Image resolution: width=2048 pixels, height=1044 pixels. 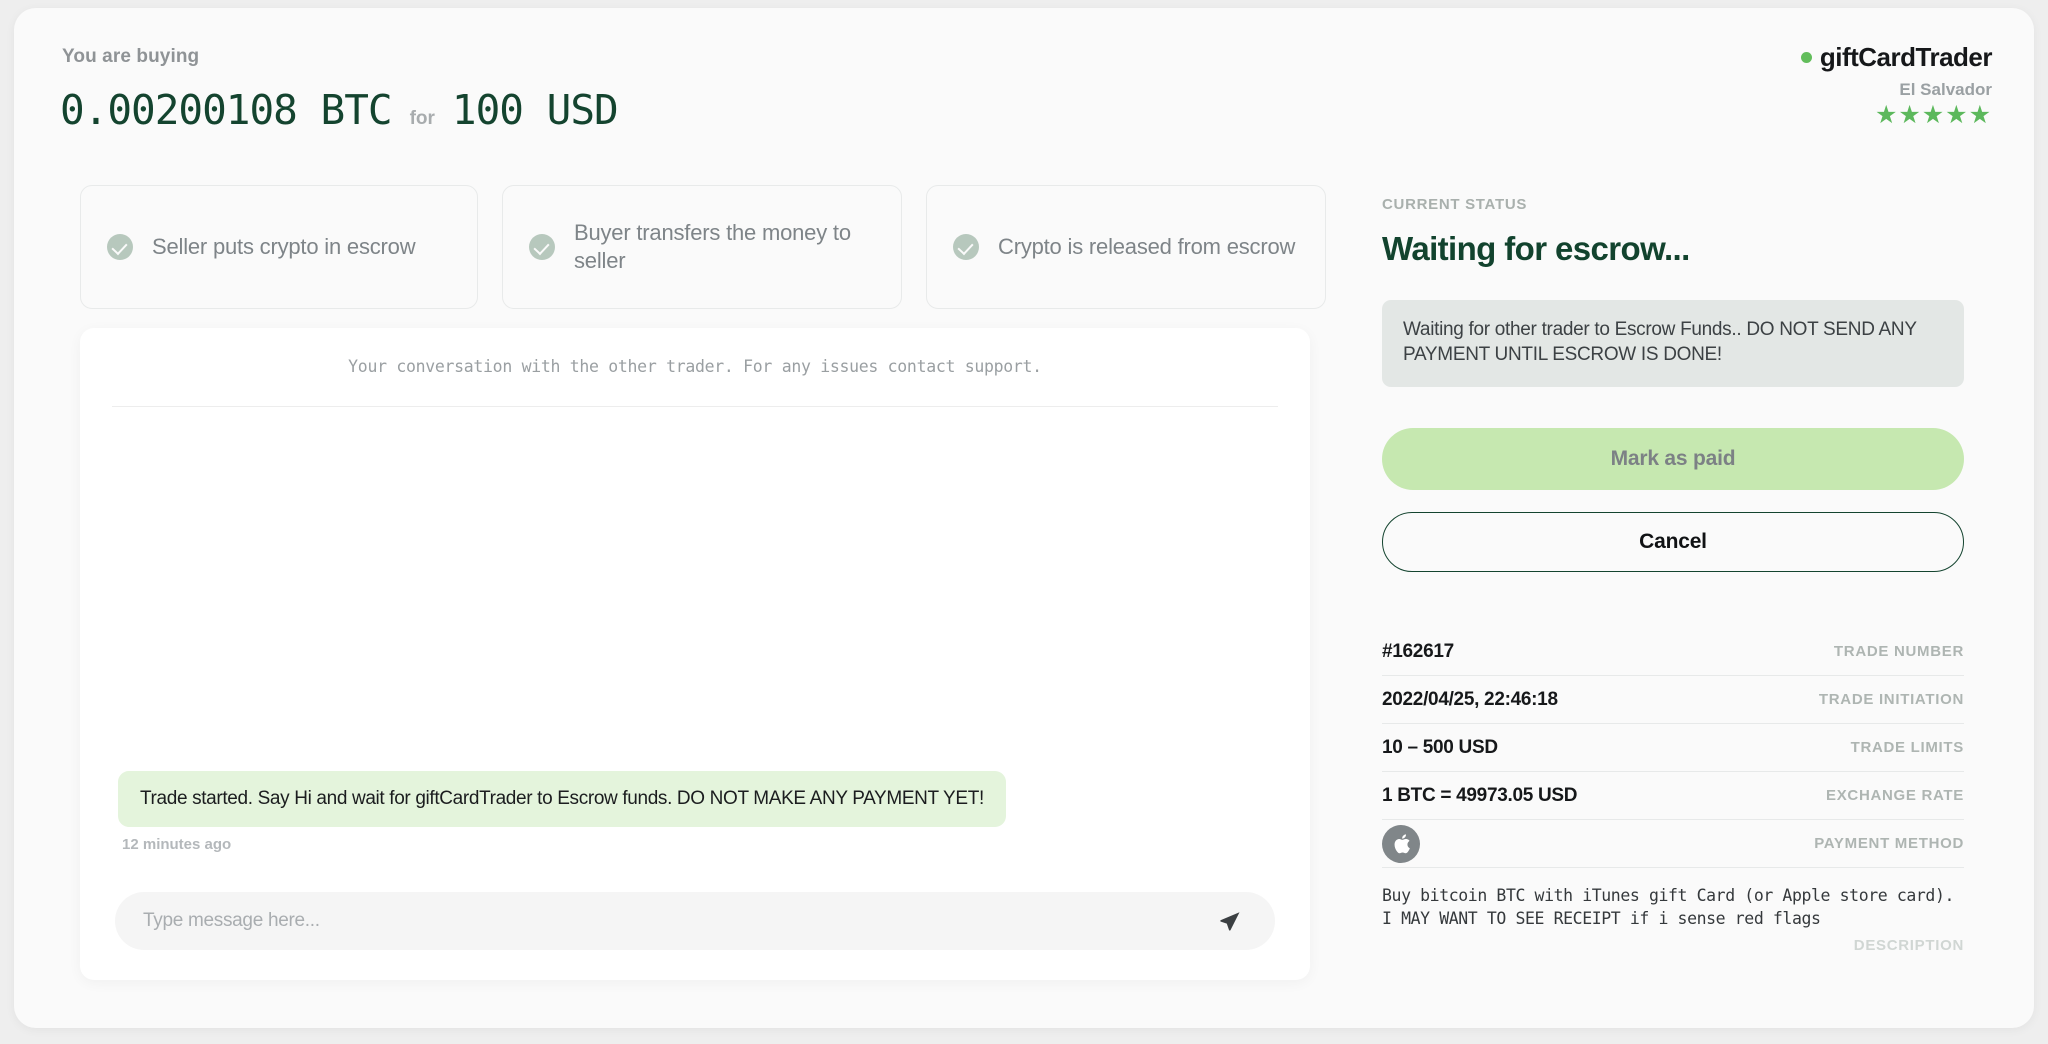 What do you see at coordinates (1673, 542) in the screenshot?
I see `cancel-button: Cancel` at bounding box center [1673, 542].